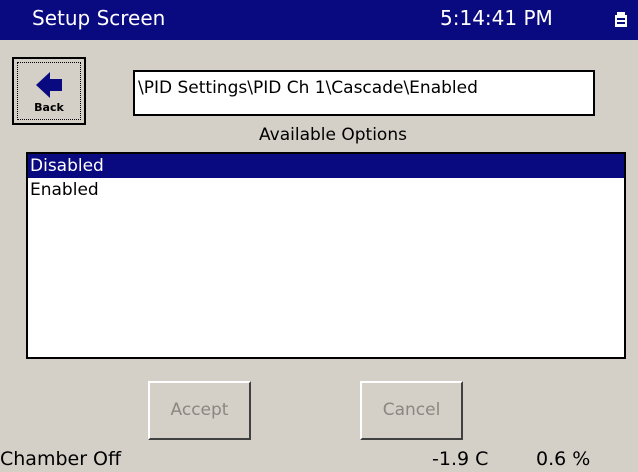  Describe the element at coordinates (460, 459) in the screenshot. I see `temperature-readout: -1.9 C` at that location.